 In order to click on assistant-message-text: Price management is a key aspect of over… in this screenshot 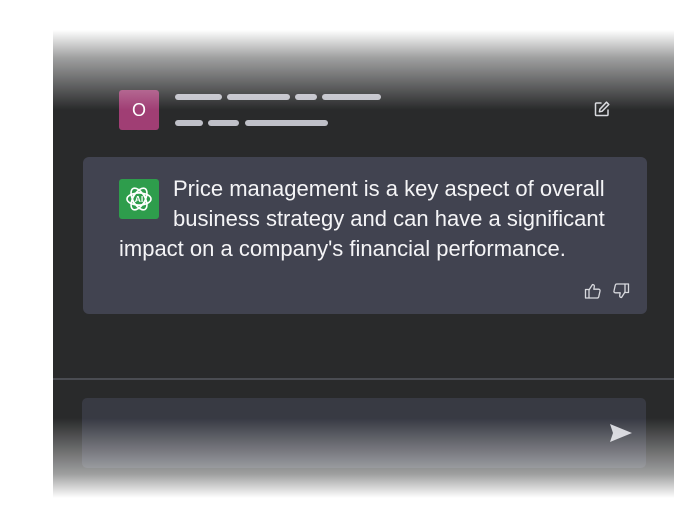, I will do `click(379, 219)`.